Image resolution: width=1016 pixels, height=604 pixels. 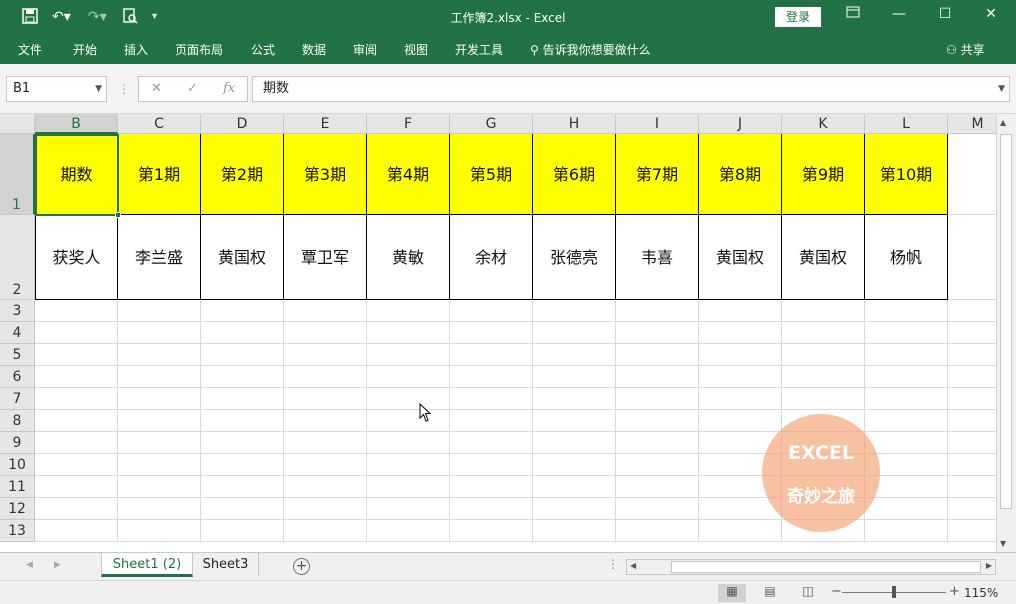 I want to click on cell-g8, so click(x=491, y=421).